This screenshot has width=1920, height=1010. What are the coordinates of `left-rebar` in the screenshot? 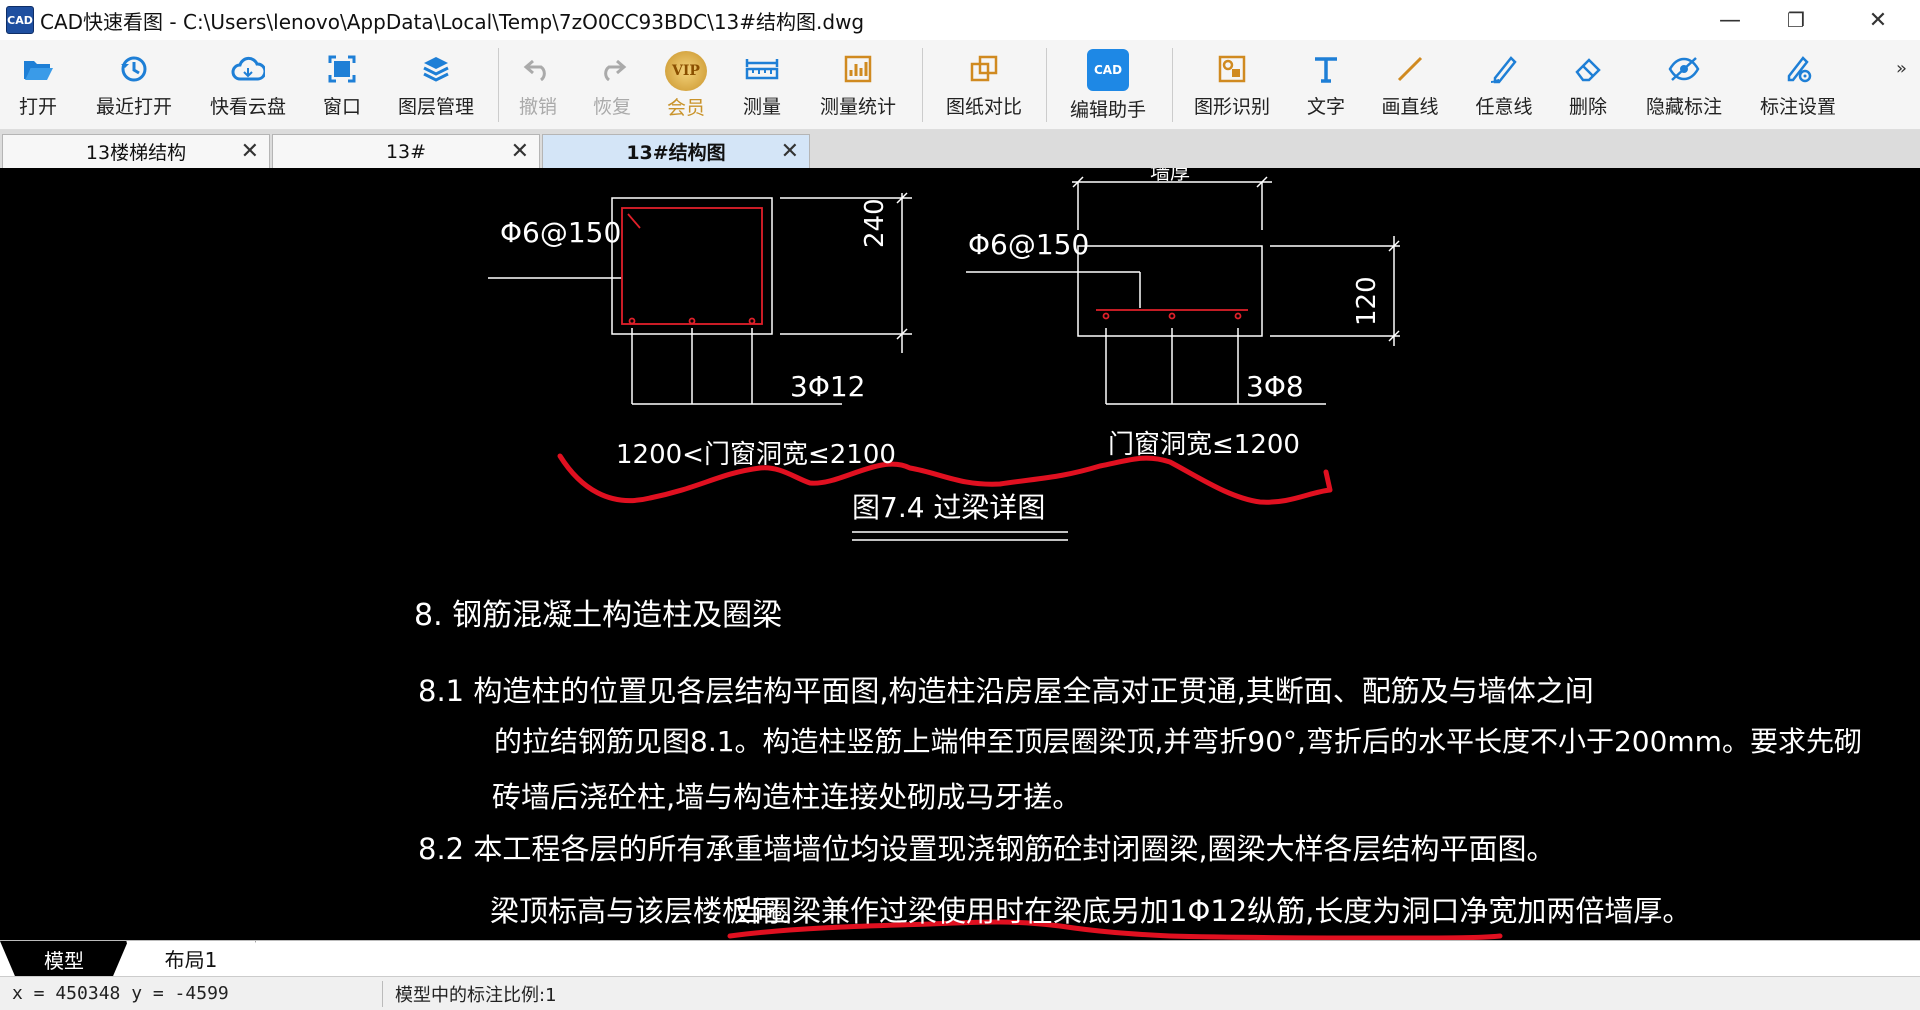 It's located at (692, 266).